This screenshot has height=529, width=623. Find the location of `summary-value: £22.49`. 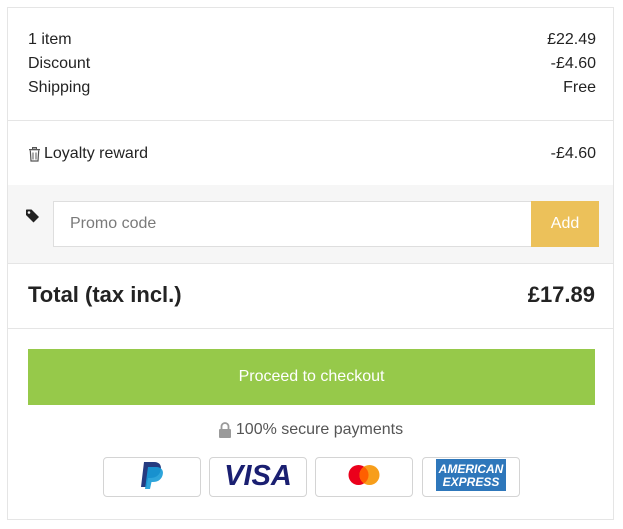

summary-value: £22.49 is located at coordinates (571, 39).